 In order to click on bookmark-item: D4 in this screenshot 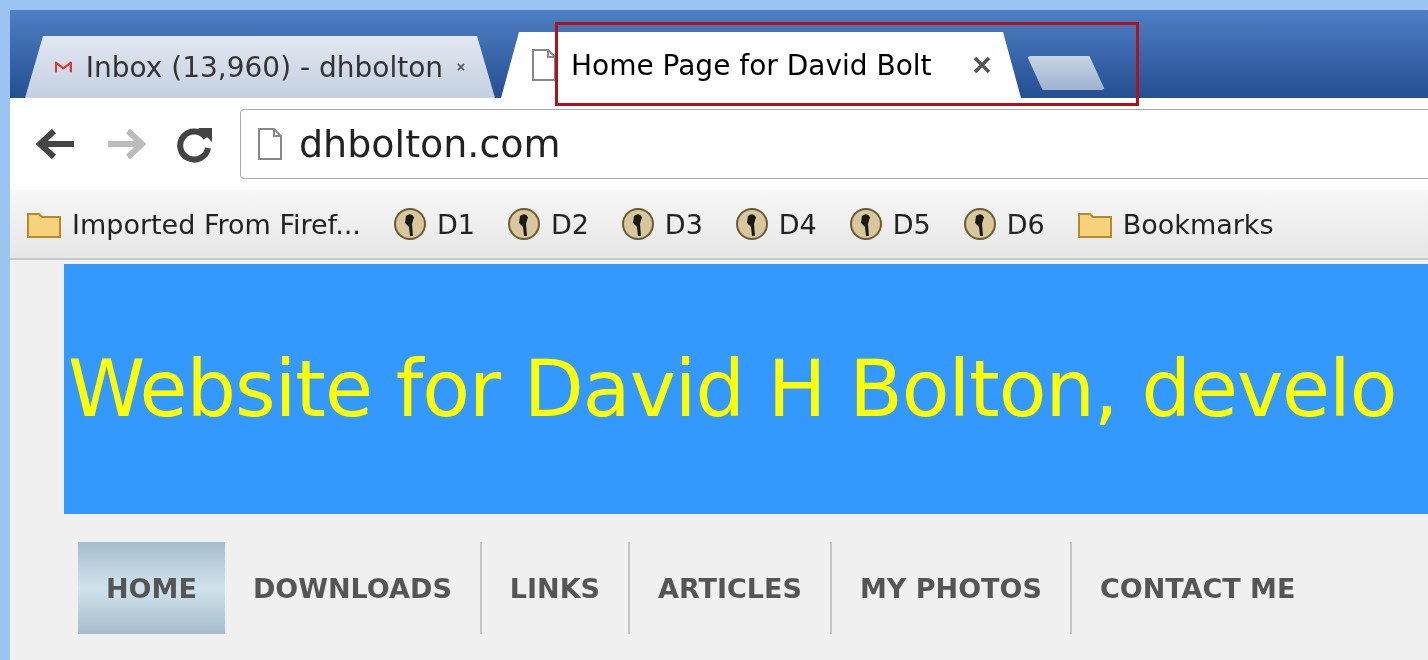, I will do `click(775, 224)`.